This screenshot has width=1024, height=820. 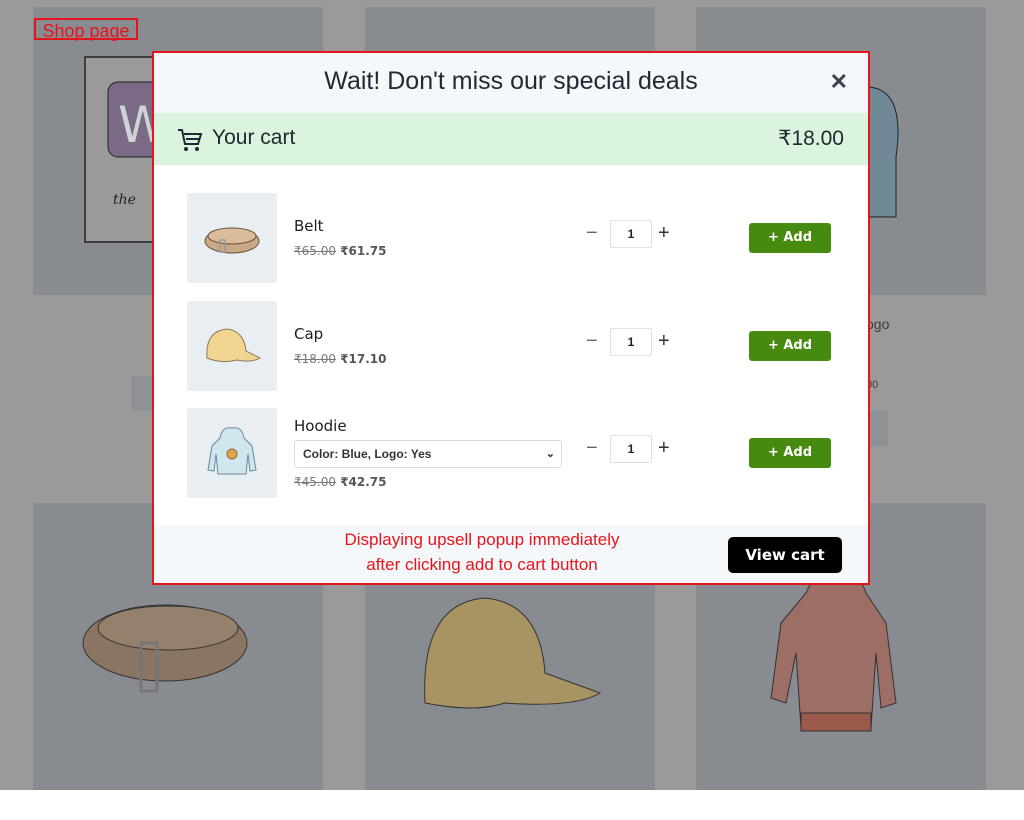 What do you see at coordinates (86, 29) in the screenshot?
I see `shop-page-annotation: Shop page` at bounding box center [86, 29].